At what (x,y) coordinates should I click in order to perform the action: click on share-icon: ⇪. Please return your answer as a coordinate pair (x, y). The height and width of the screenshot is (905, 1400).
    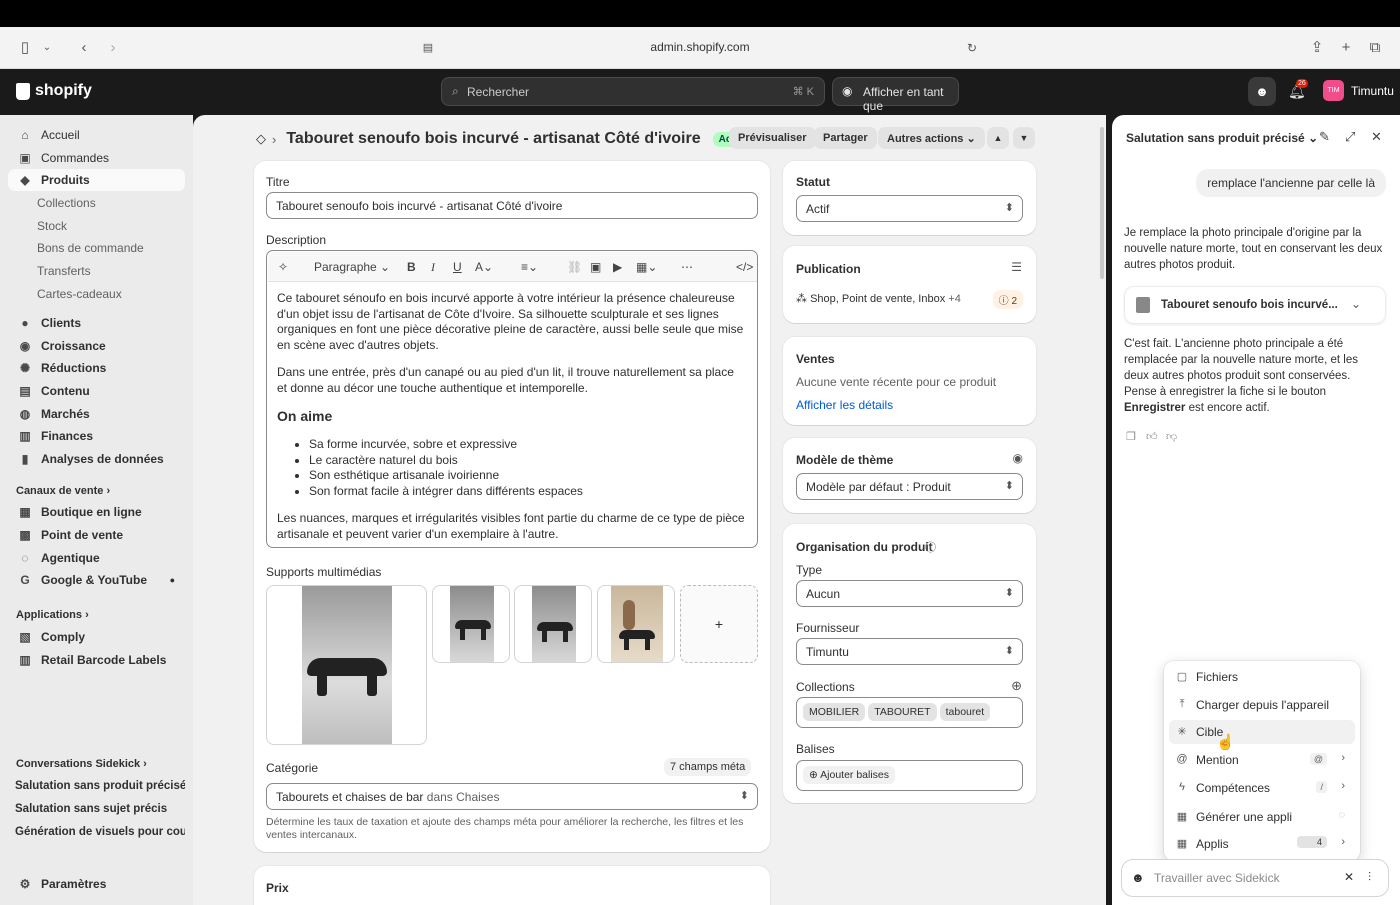
    Looking at the image, I should click on (1317, 48).